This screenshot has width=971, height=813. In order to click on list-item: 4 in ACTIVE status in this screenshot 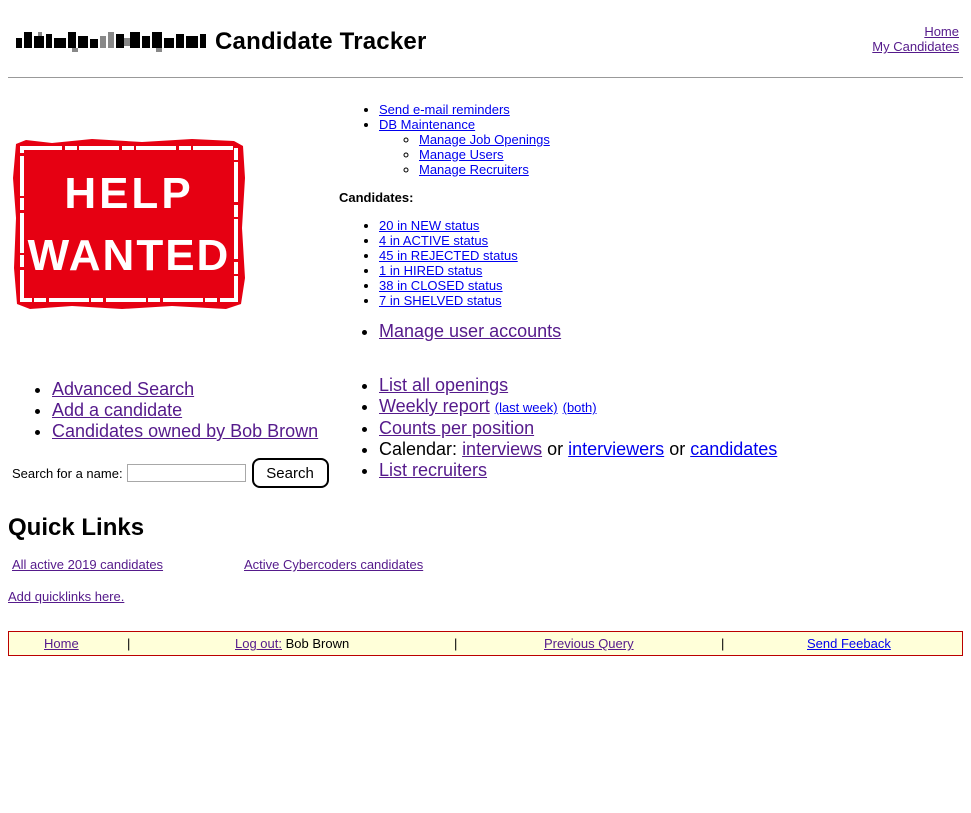, I will do `click(448, 240)`.